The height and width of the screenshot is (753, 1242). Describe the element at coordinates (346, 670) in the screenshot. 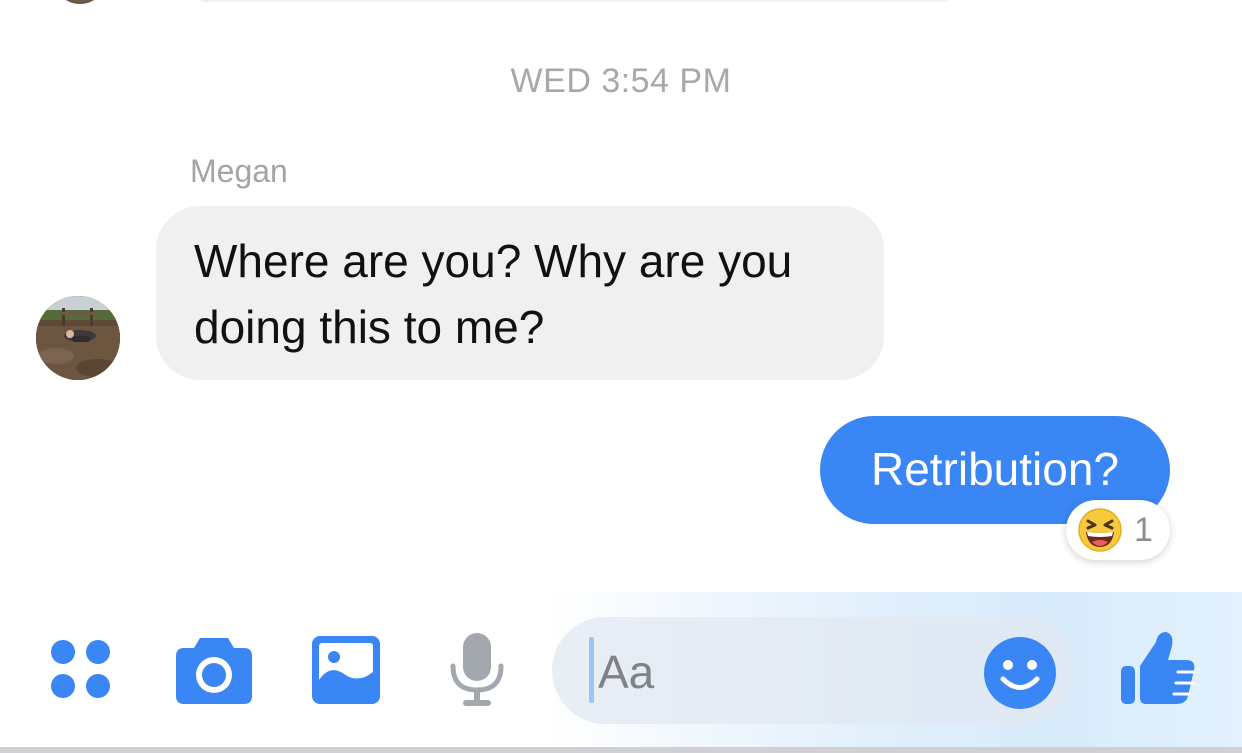

I see `photo-gallery-icon` at that location.